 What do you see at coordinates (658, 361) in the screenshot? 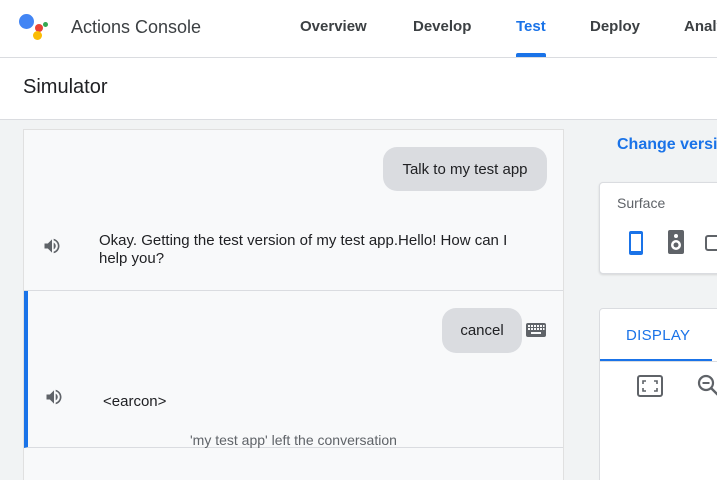
I see `divider` at bounding box center [658, 361].